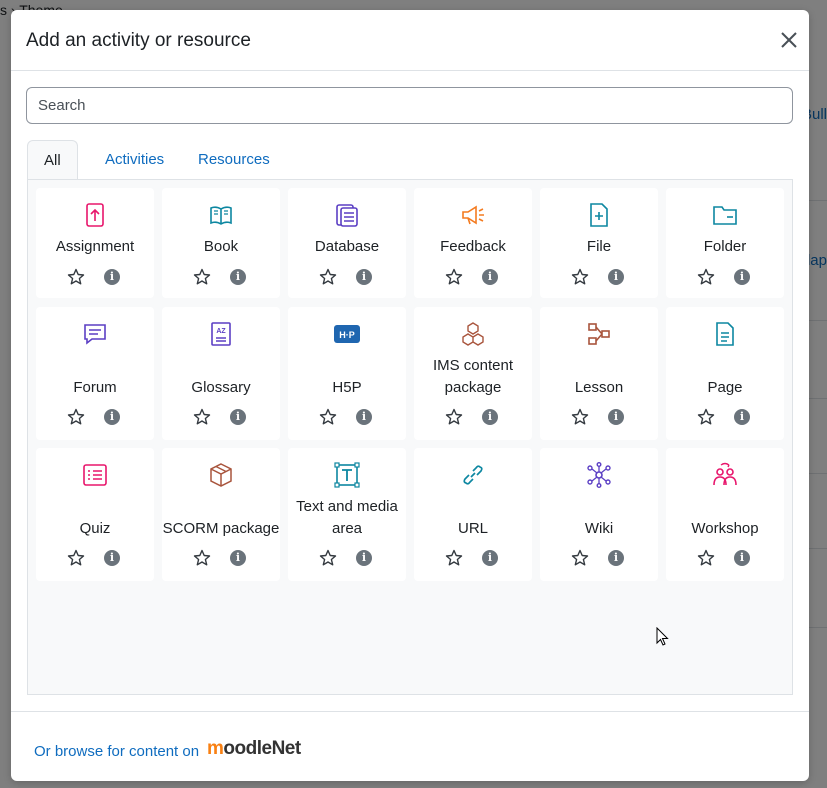 The height and width of the screenshot is (788, 827). What do you see at coordinates (473, 373) in the screenshot?
I see `activity-card-ims-content-package: IMS content package i` at bounding box center [473, 373].